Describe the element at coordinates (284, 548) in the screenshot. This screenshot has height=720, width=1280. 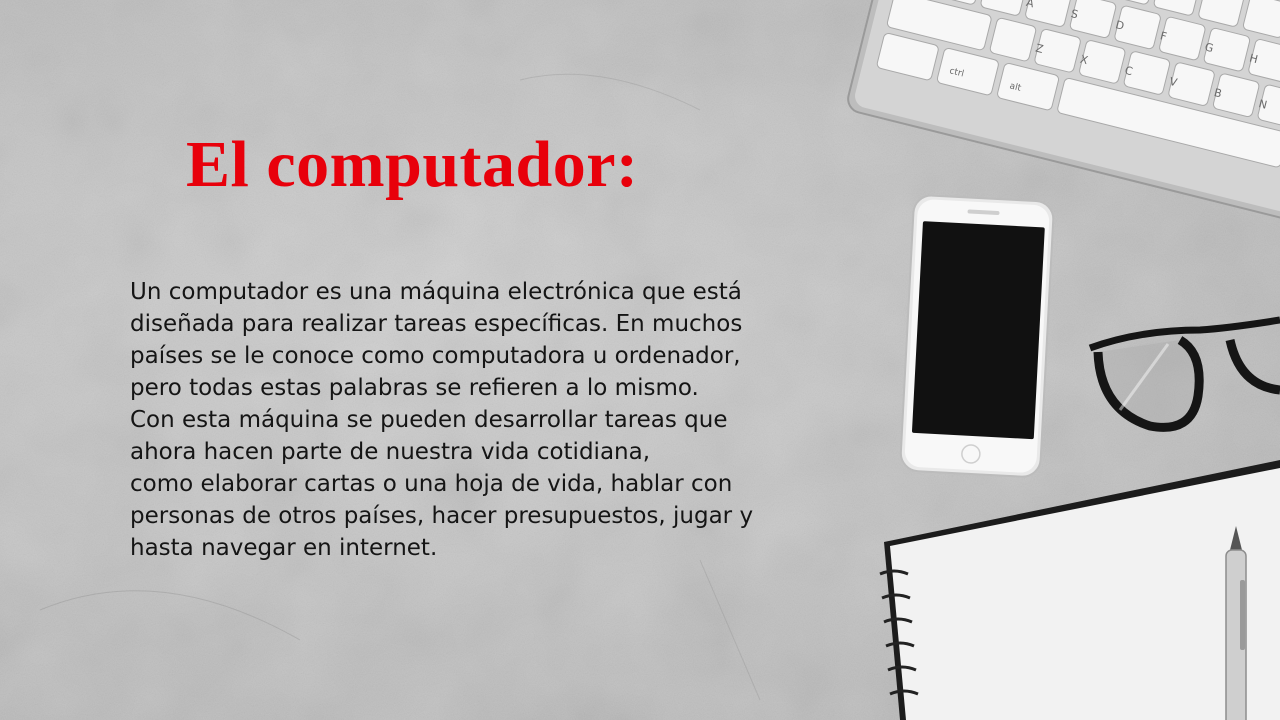
I see `body-line: hasta navegar en internet.` at that location.